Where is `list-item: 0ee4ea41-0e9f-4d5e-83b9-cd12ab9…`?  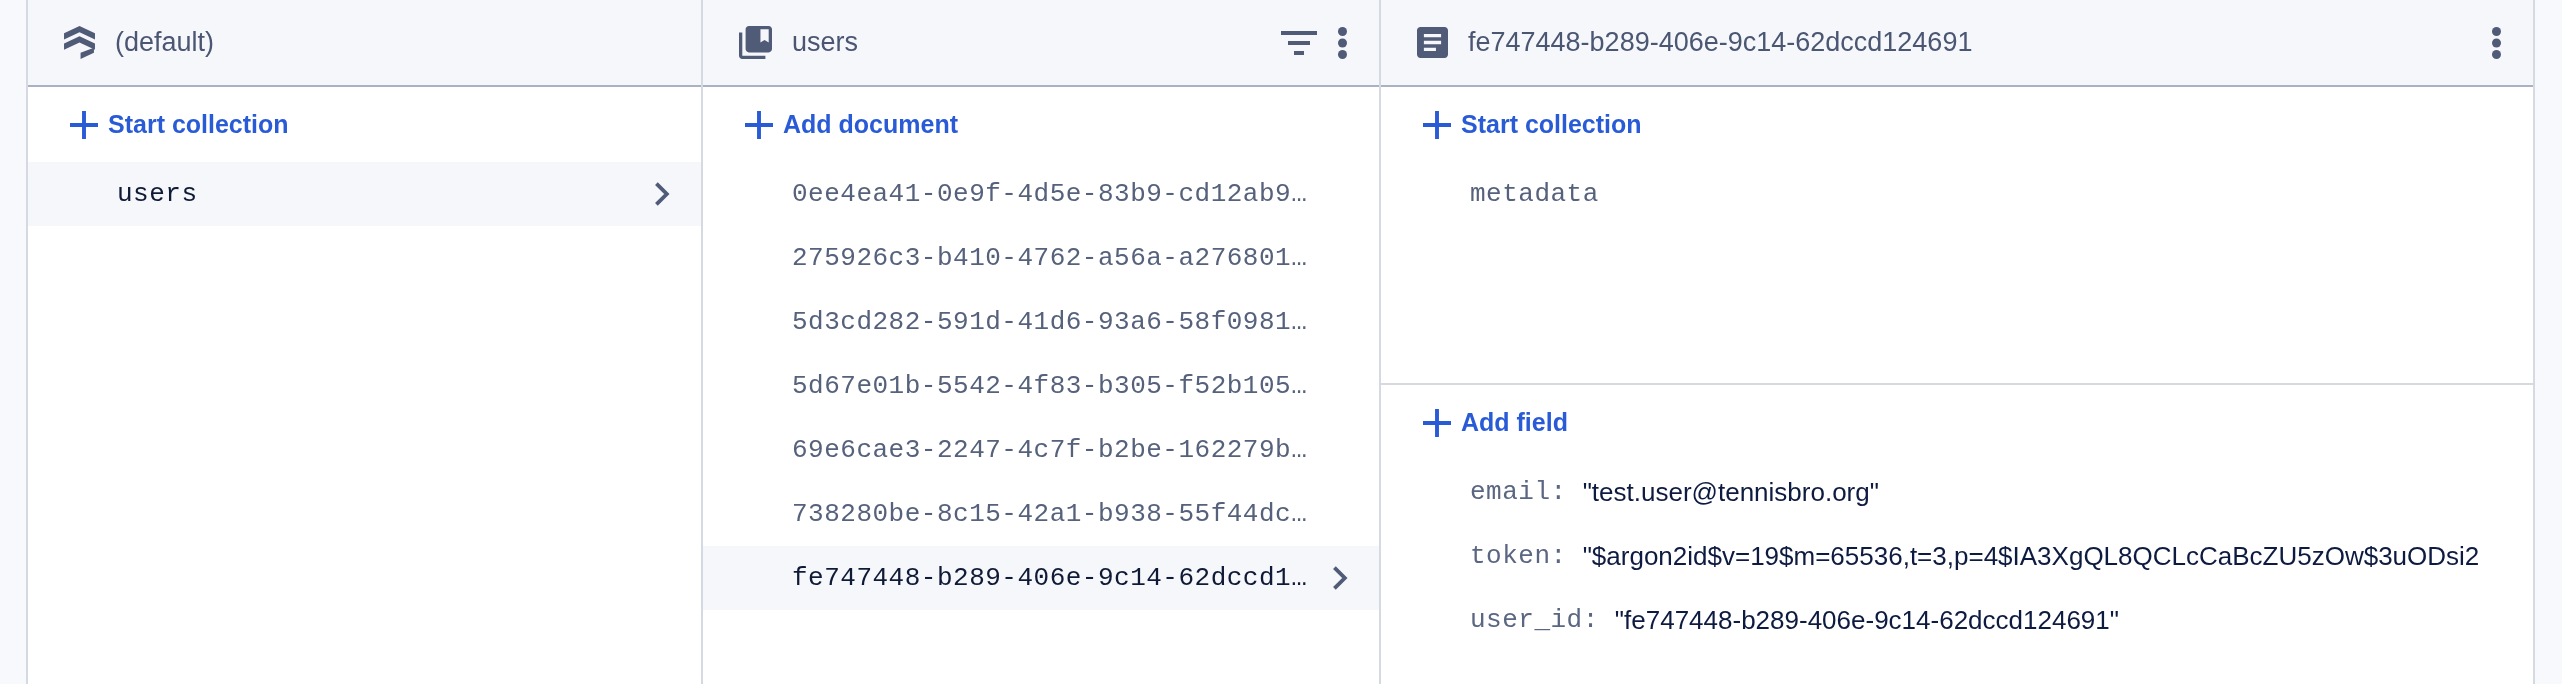 list-item: 0ee4ea41-0e9f-4d5e-83b9-cd12ab9… is located at coordinates (1041, 194).